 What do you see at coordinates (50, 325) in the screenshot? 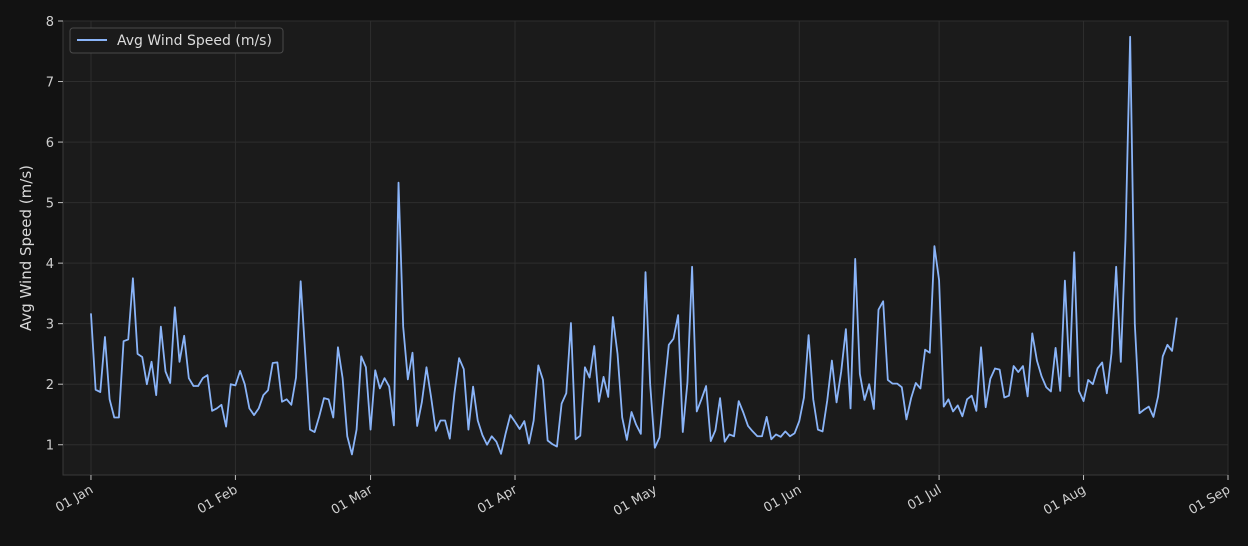
I see `y-tick-label: 3` at bounding box center [50, 325].